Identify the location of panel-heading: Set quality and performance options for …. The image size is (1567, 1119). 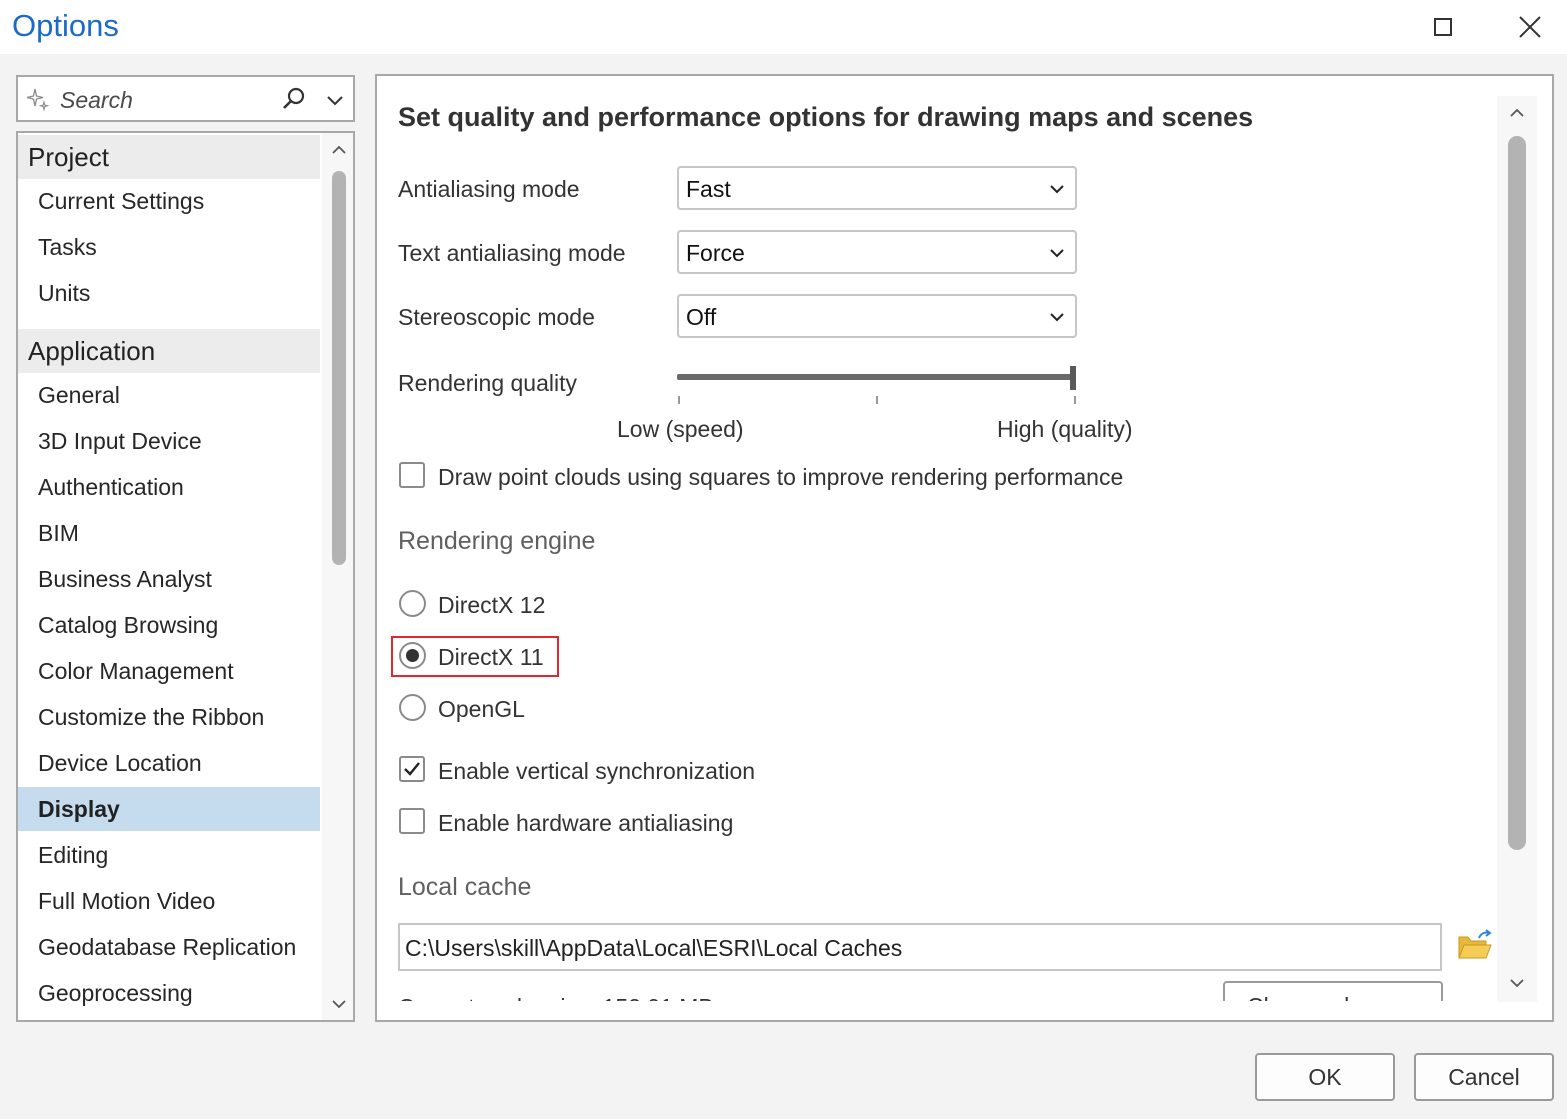
(826, 117).